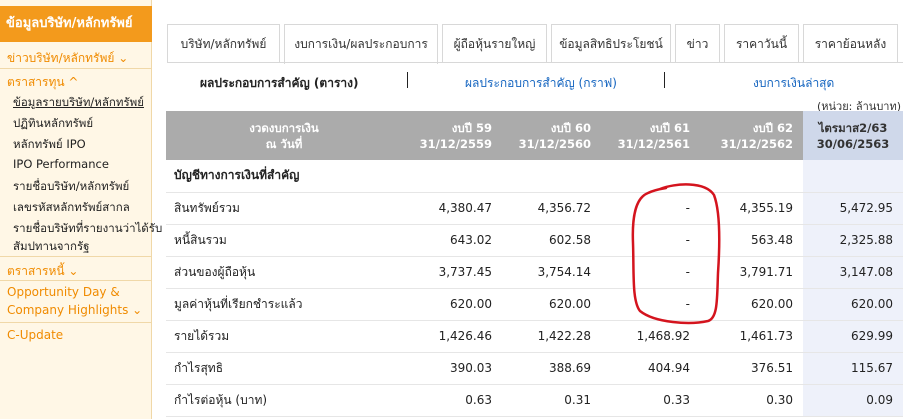 This screenshot has width=903, height=419. What do you see at coordinates (361, 44) in the screenshot?
I see `tab-financials: งบการเงิน/ผลประกอบการ` at bounding box center [361, 44].